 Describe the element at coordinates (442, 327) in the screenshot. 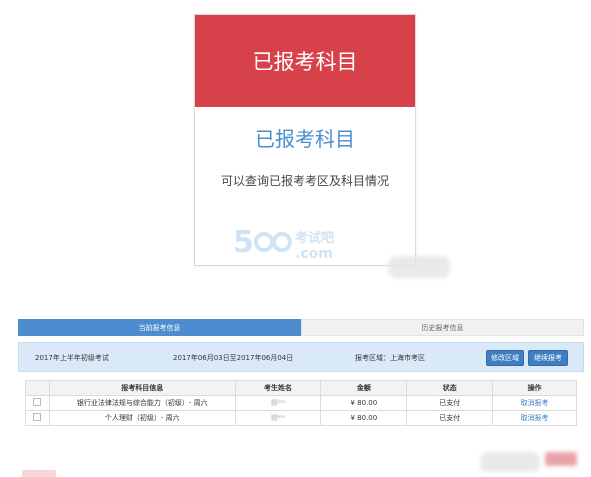

I see `tab-history-registration: 历史报考信息` at that location.